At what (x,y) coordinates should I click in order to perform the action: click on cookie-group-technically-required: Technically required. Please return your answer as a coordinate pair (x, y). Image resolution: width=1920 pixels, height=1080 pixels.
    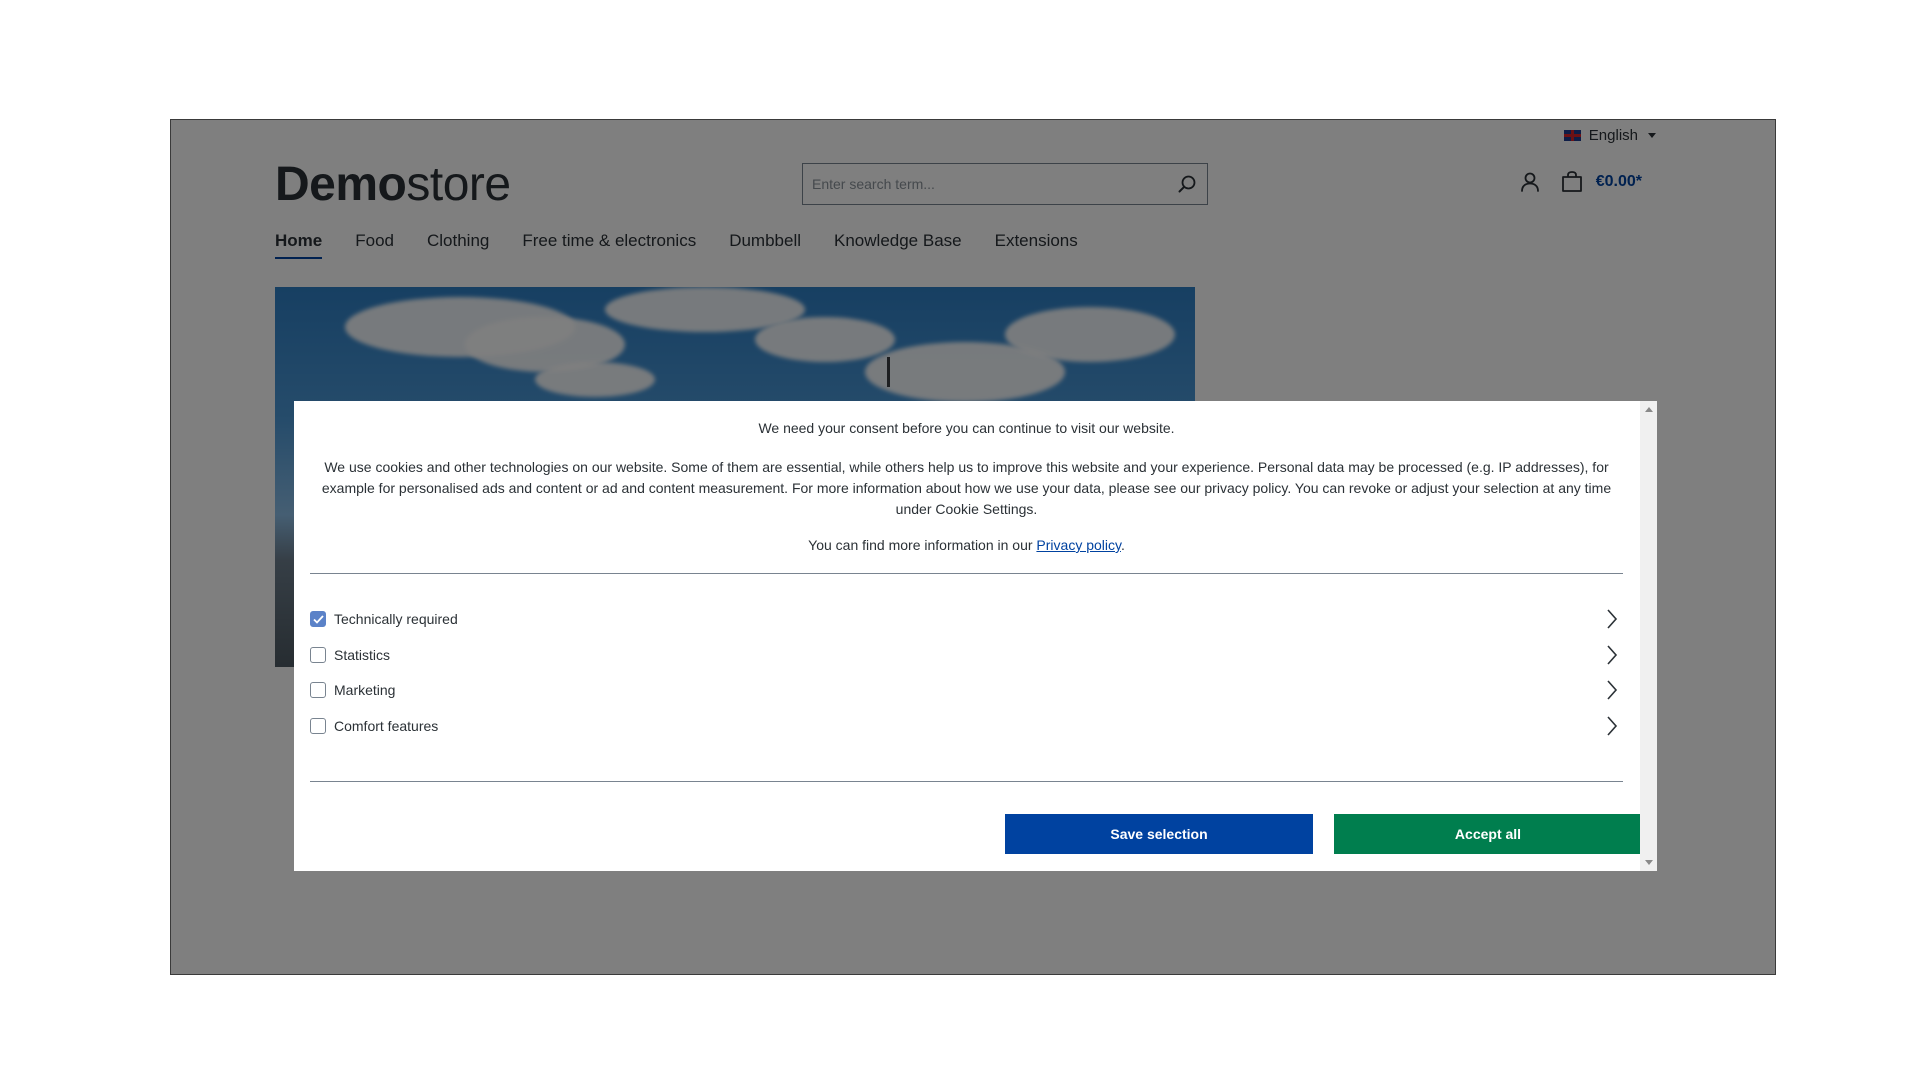
    Looking at the image, I should click on (966, 619).